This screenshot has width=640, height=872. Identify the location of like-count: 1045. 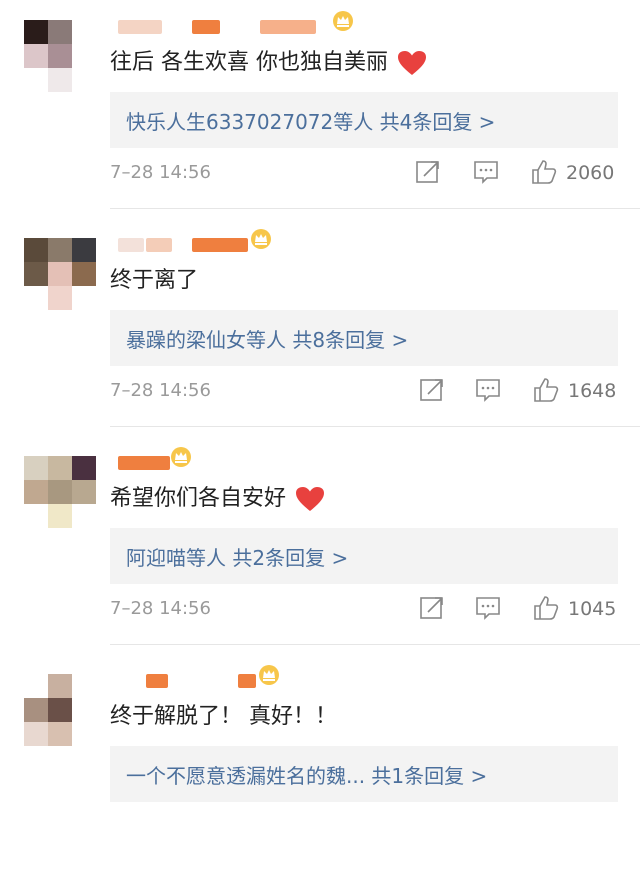
(592, 609).